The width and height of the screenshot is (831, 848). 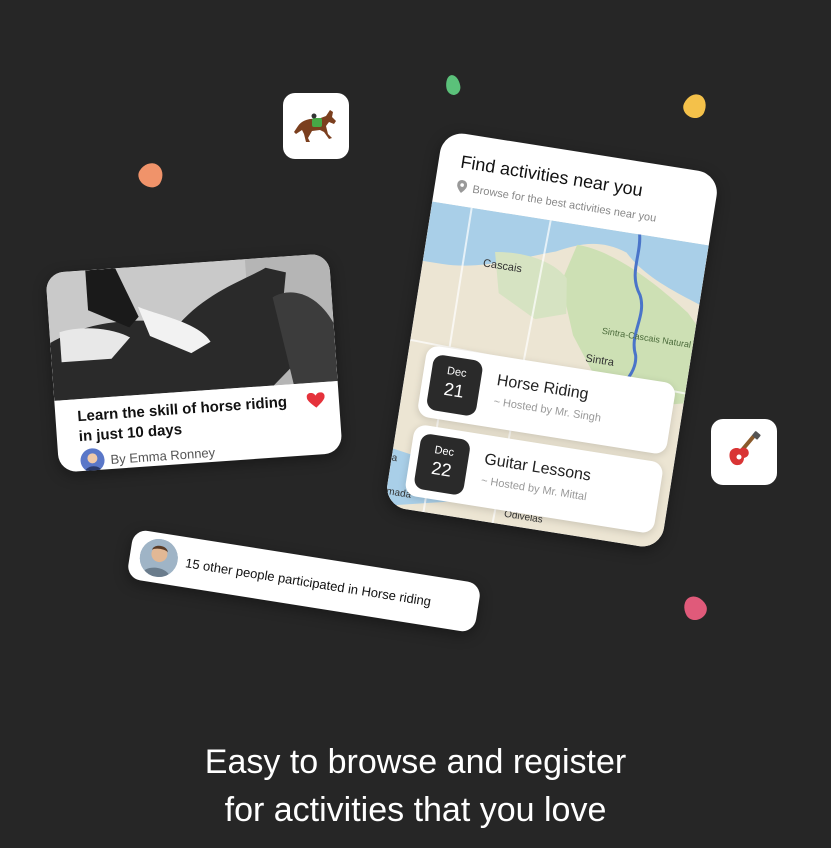 I want to click on headline-line-2: for activities that you love, so click(x=415, y=810).